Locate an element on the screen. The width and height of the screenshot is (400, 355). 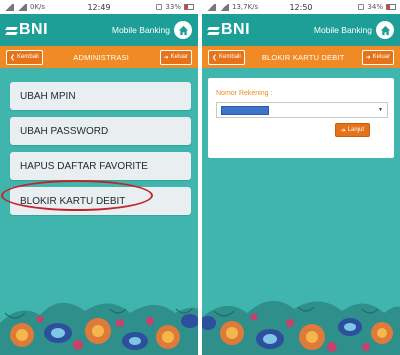
status-bar: 13,7K/s 12:50 34% is located at coordinates (301, 7).